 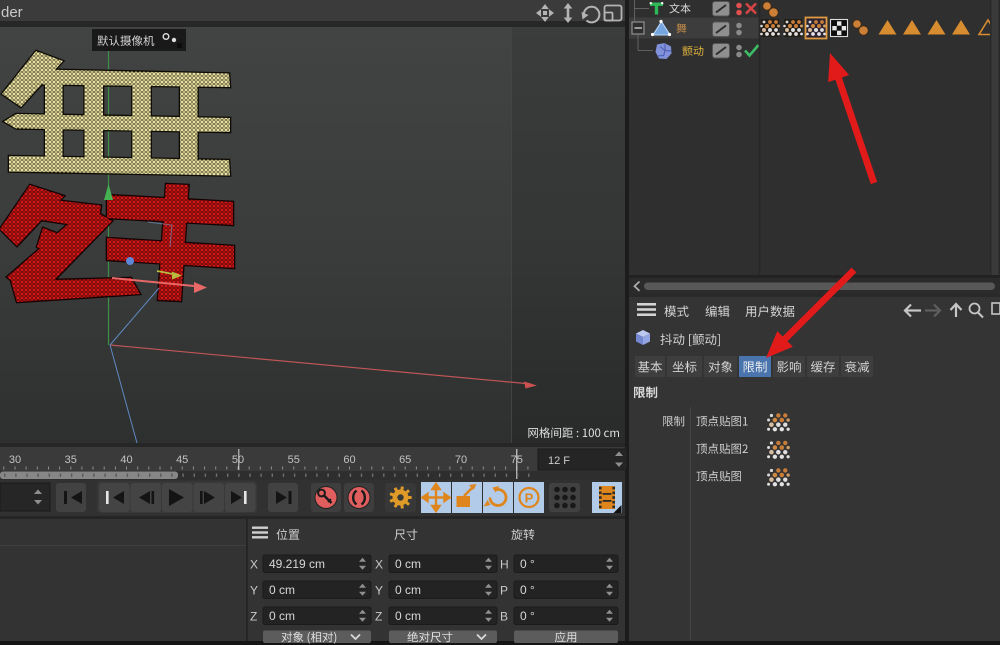 What do you see at coordinates (297, 564) in the screenshot?
I see `svg-text: 49.219 cm` at bounding box center [297, 564].